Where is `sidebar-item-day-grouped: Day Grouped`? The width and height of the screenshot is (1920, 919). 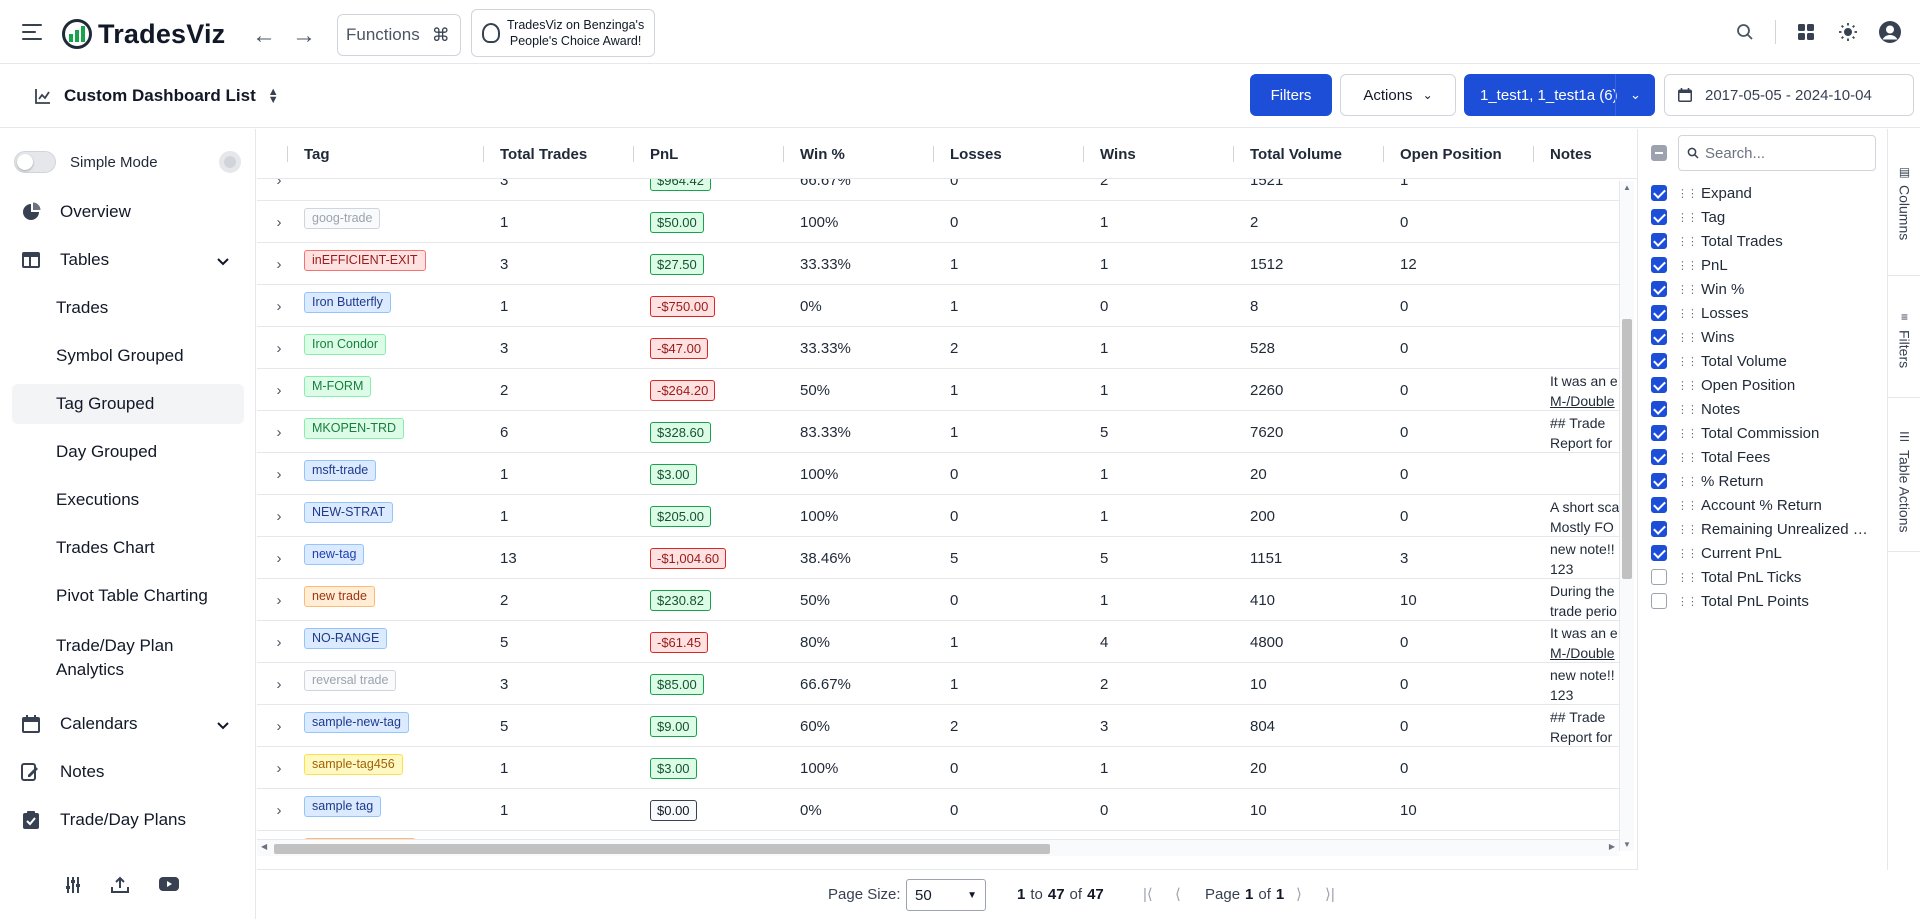 sidebar-item-day-grouped: Day Grouped is located at coordinates (128, 452).